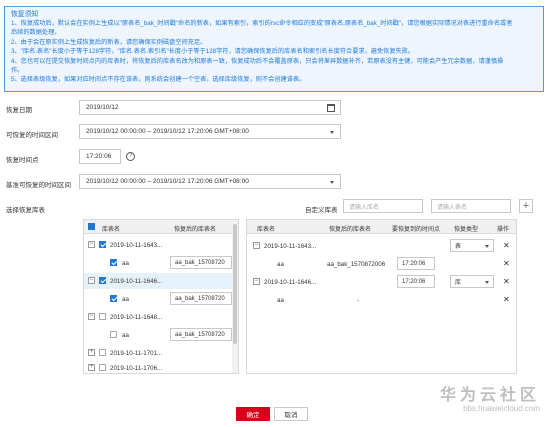  I want to click on notice-line: 作。, so click(17, 71).